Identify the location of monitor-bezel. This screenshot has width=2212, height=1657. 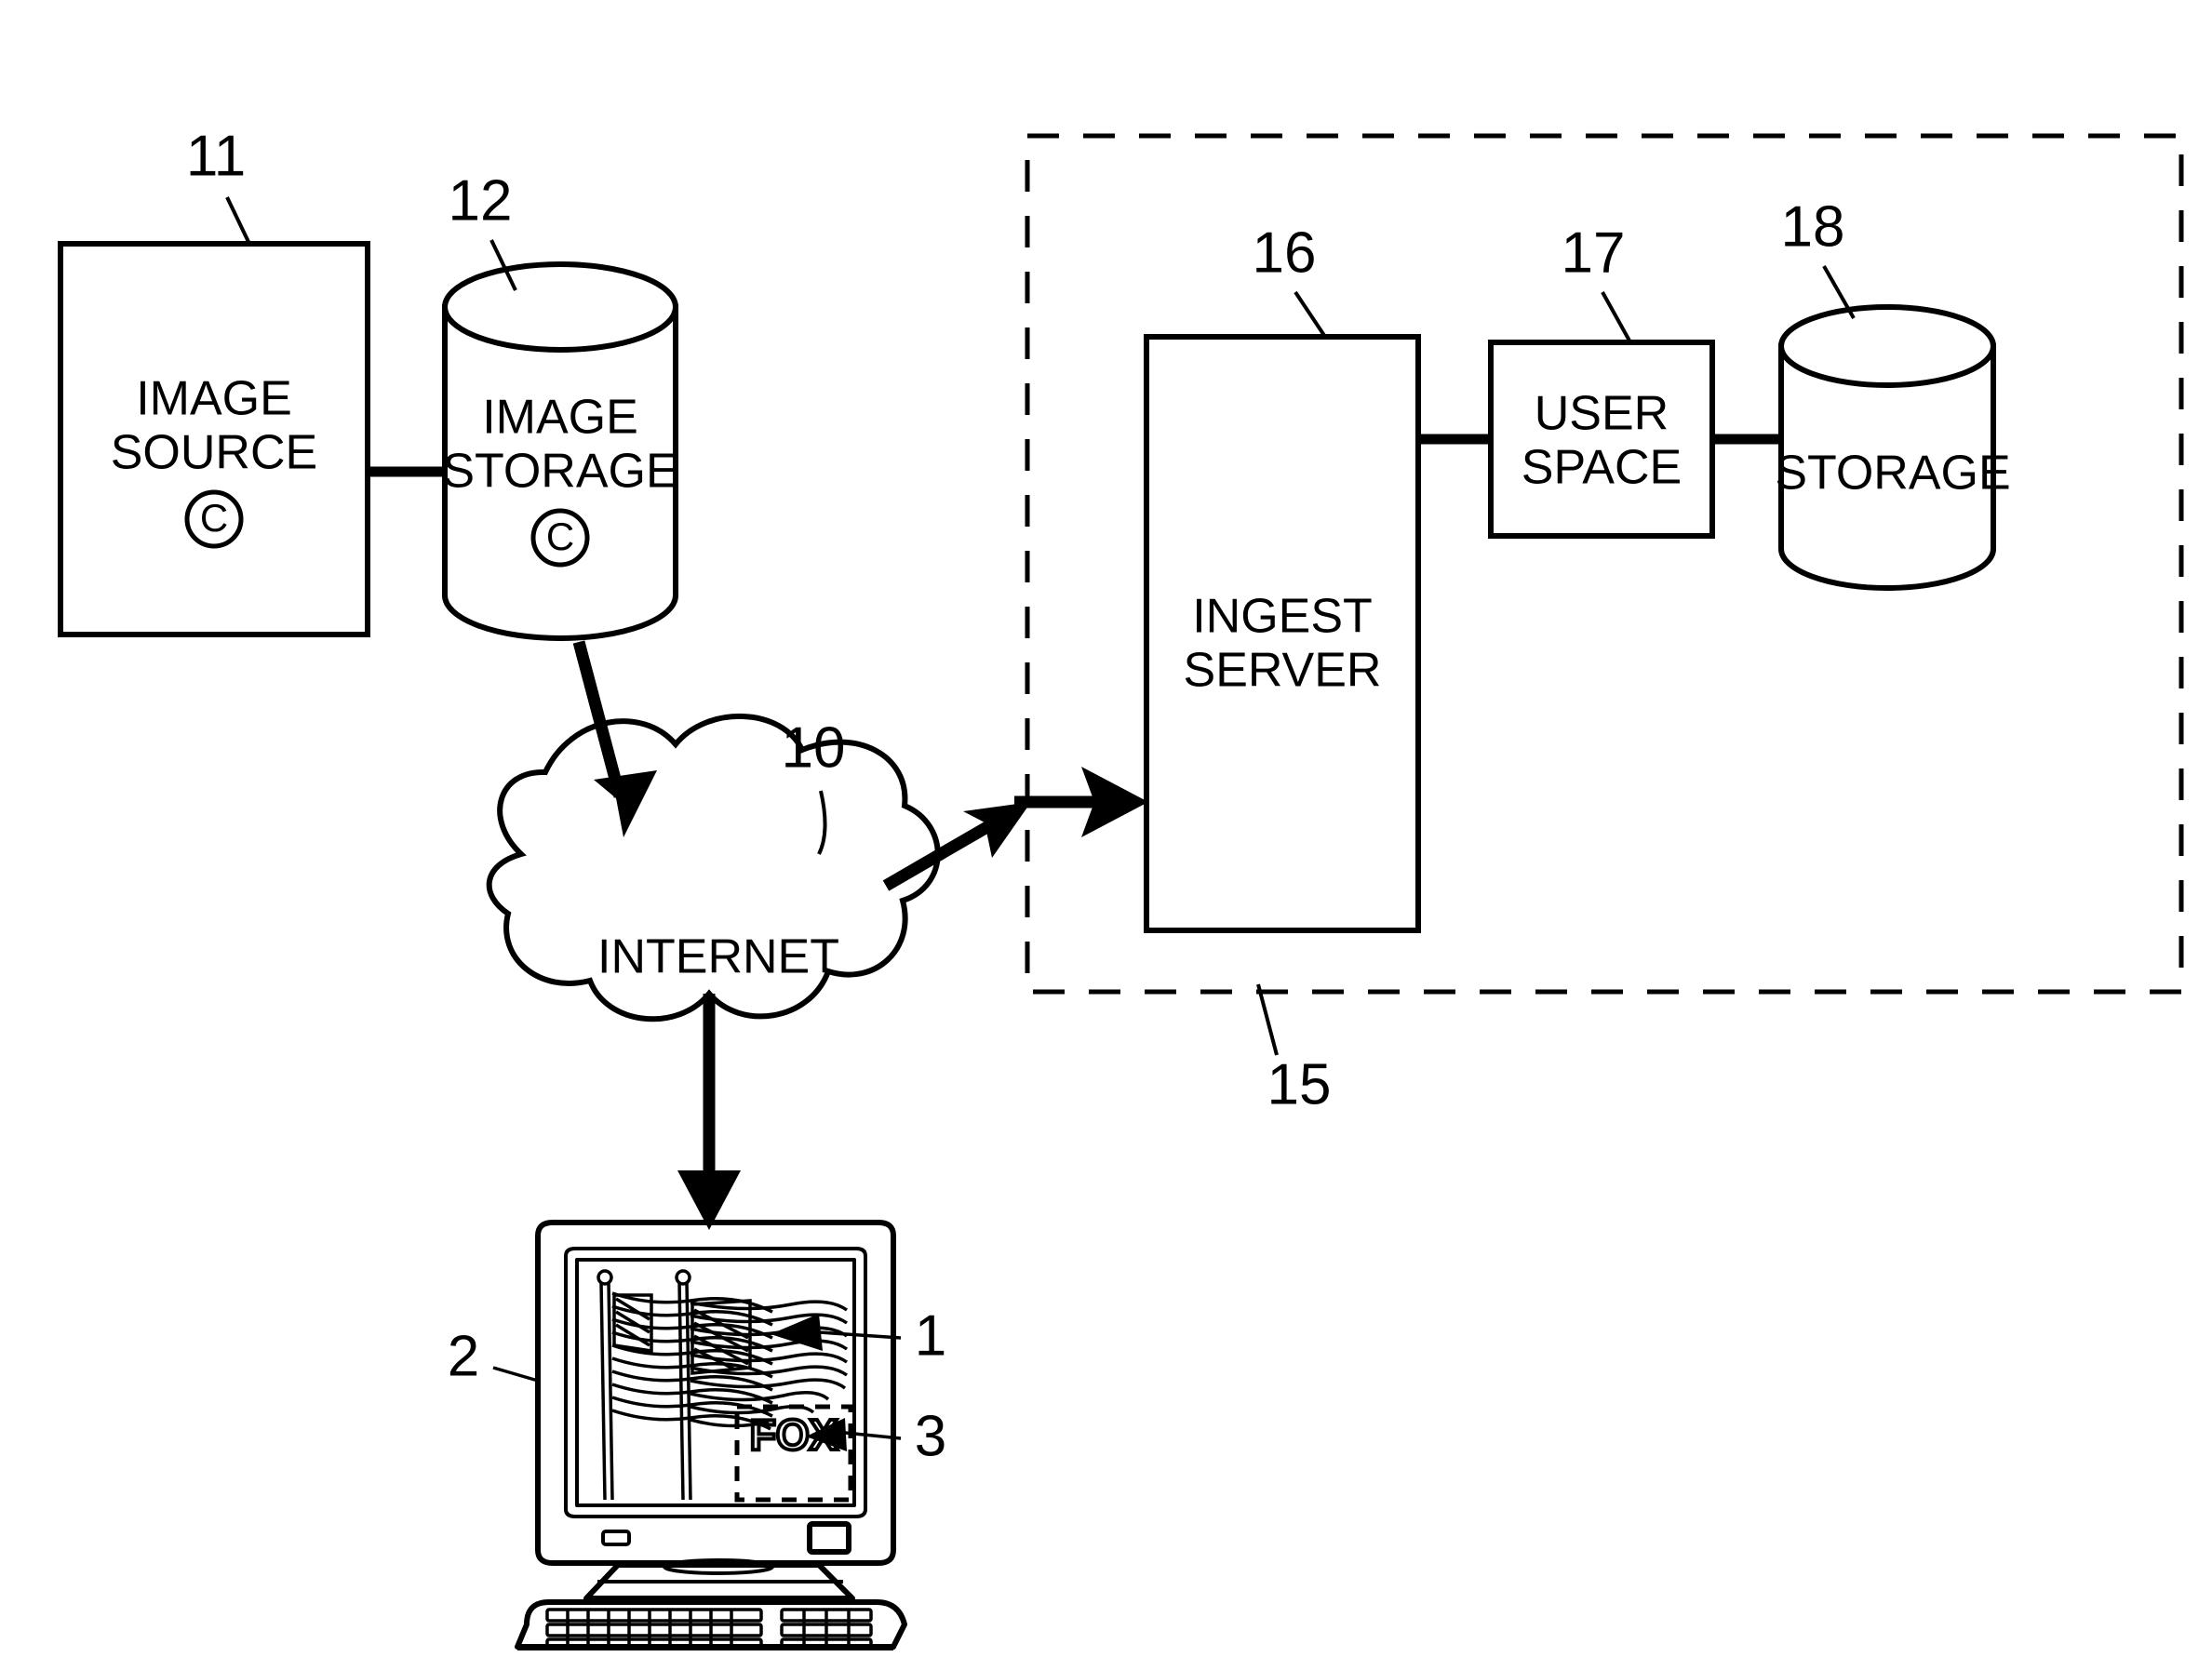
(715, 1393).